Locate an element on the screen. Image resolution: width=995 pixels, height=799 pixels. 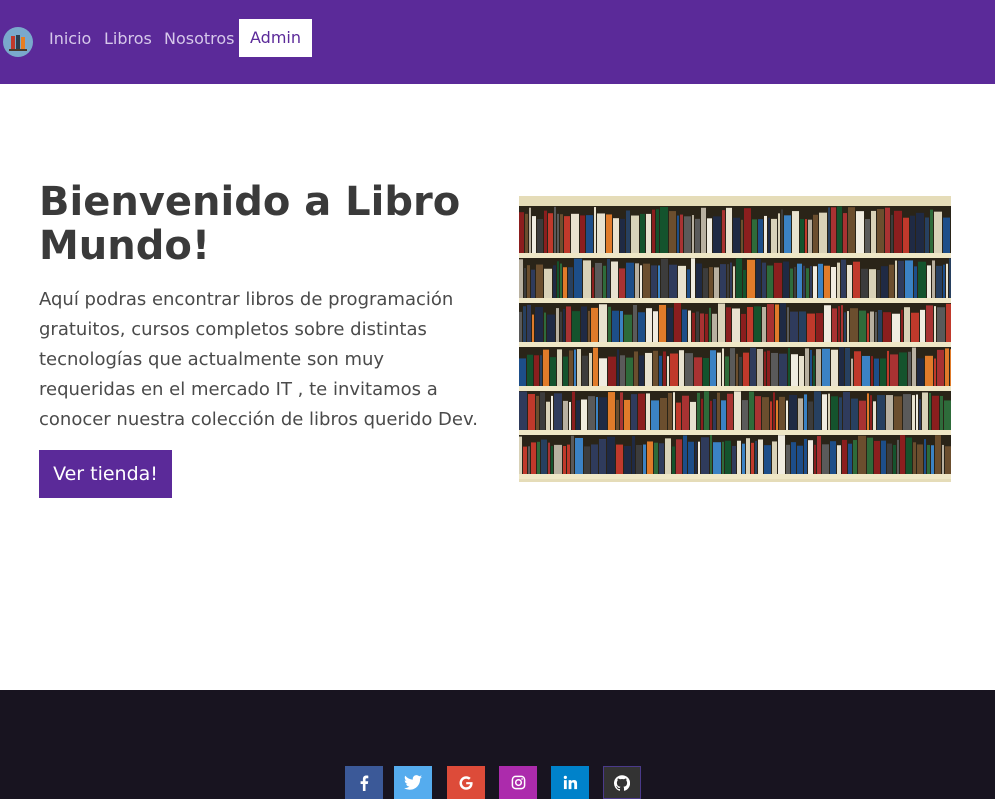
hero-title: Bienvenido a Libro Mundo! is located at coordinates (250, 224).